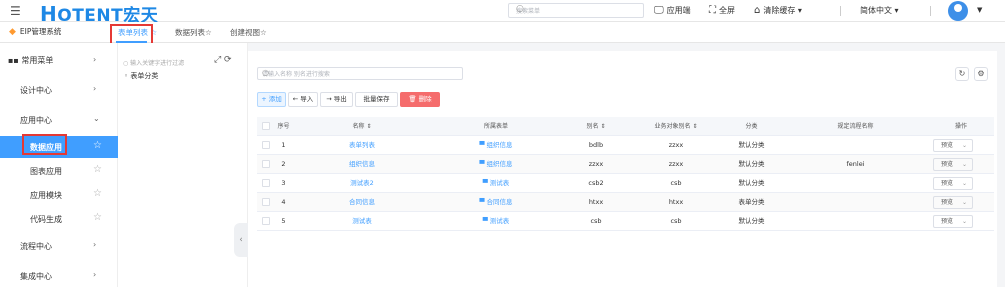 The image size is (1005, 287). I want to click on tab-create-view: 创建视图☆, so click(248, 32).